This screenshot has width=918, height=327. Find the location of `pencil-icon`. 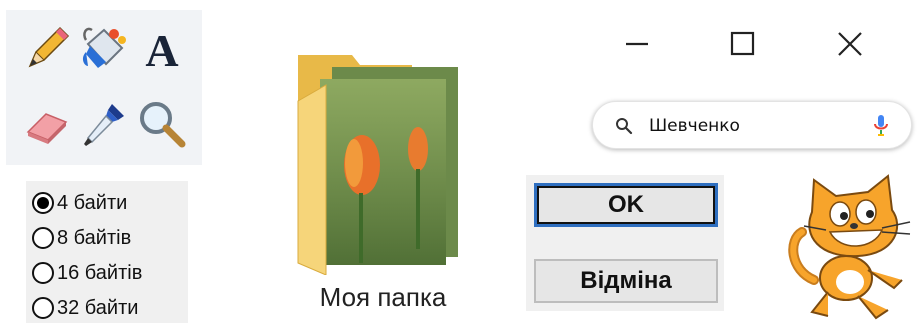

pencil-icon is located at coordinates (48, 48).